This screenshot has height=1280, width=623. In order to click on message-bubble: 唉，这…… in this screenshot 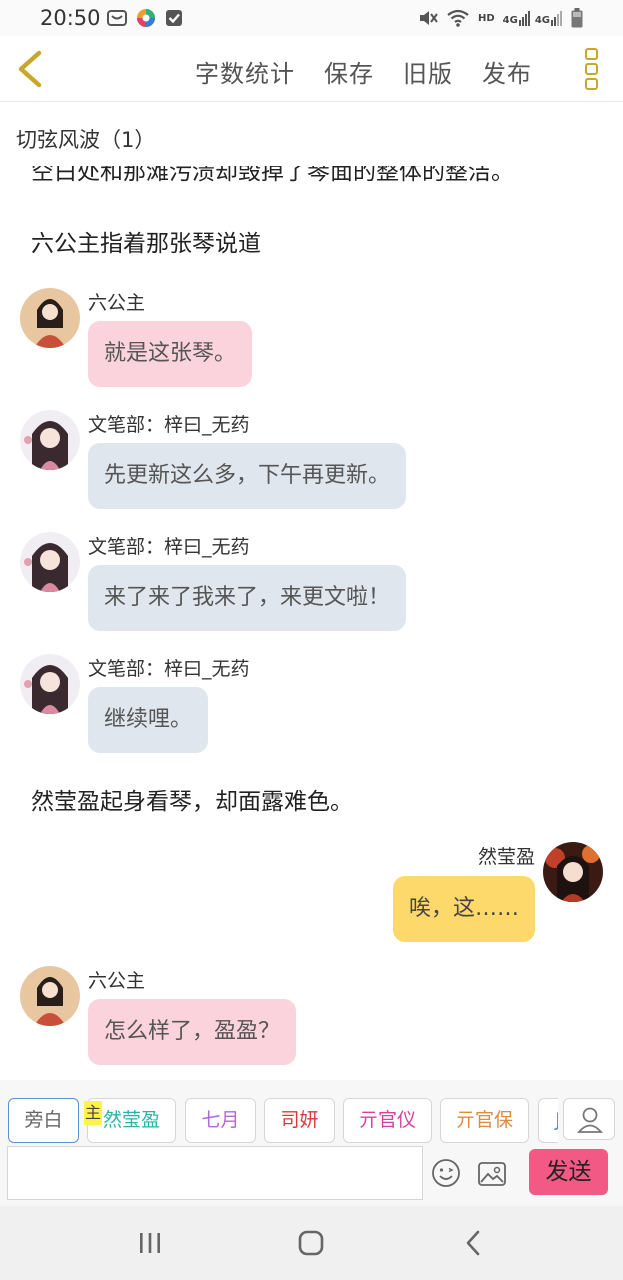, I will do `click(463, 909)`.